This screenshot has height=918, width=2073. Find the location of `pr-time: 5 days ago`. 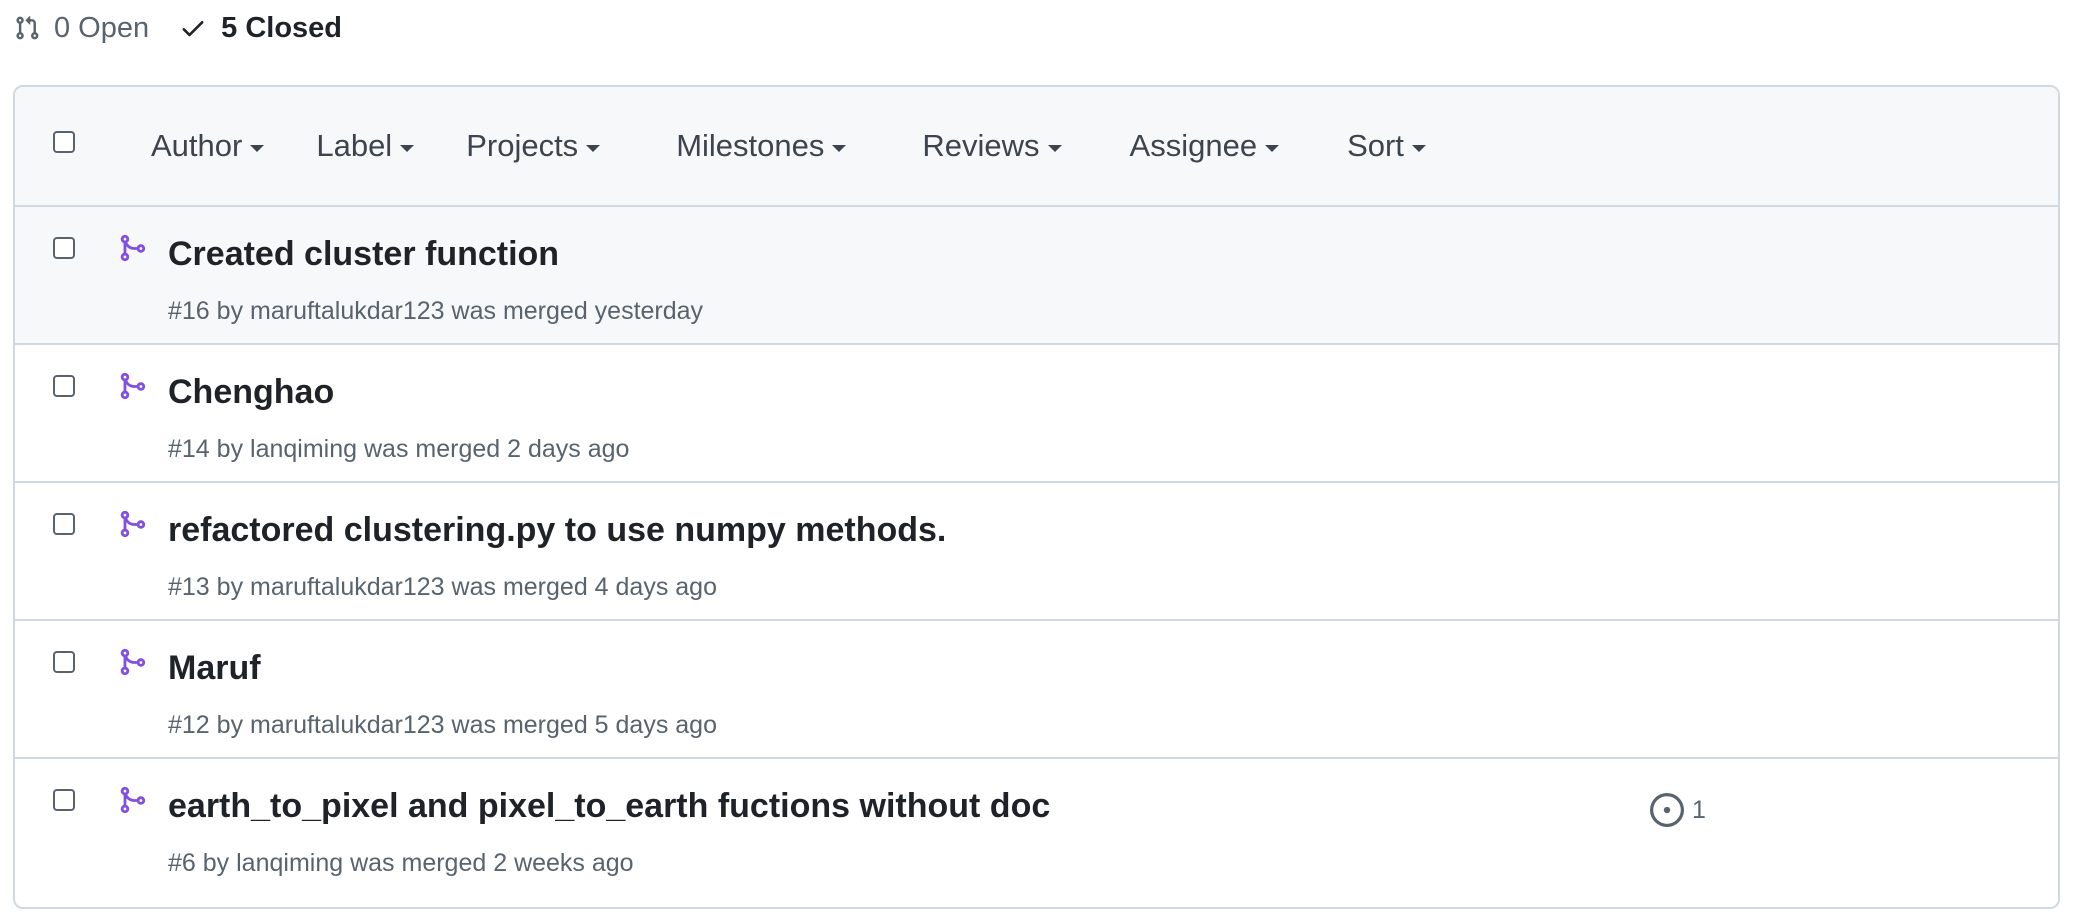

pr-time: 5 days ago is located at coordinates (655, 725).